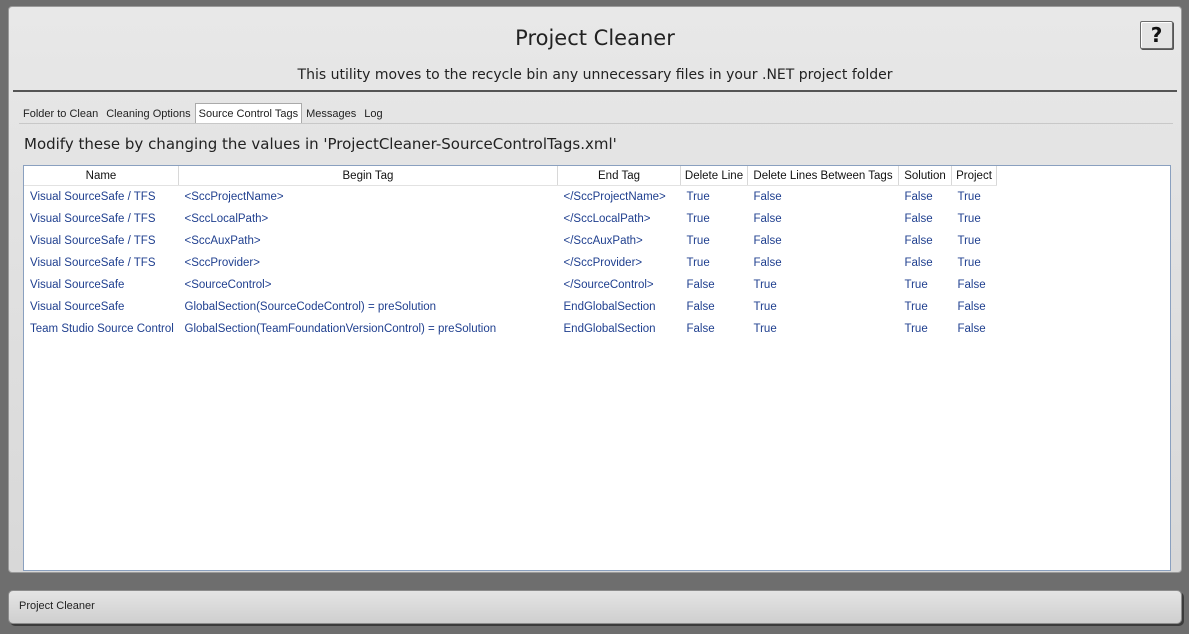 Image resolution: width=1189 pixels, height=634 pixels. What do you see at coordinates (619, 176) in the screenshot?
I see `column-header-end-tag: End Tag` at bounding box center [619, 176].